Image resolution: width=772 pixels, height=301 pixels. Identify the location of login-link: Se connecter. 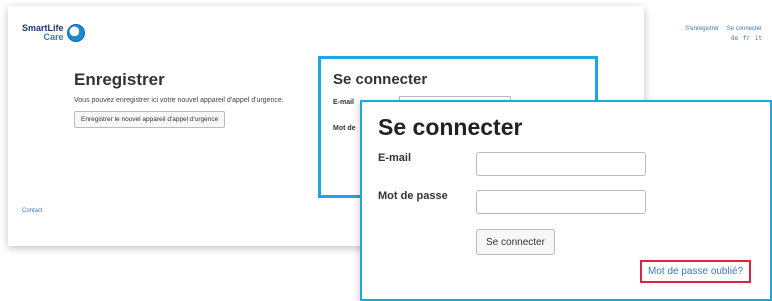
(744, 29).